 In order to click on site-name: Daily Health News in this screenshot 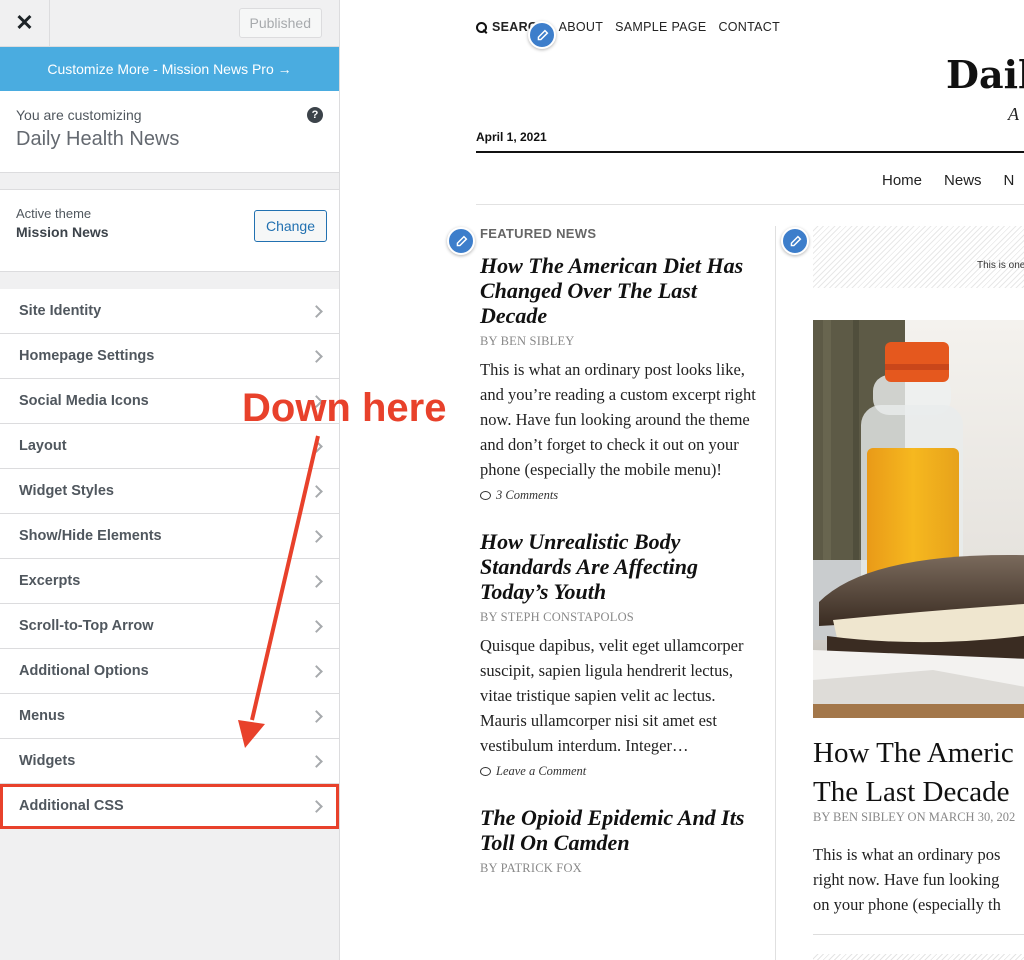, I will do `click(98, 139)`.